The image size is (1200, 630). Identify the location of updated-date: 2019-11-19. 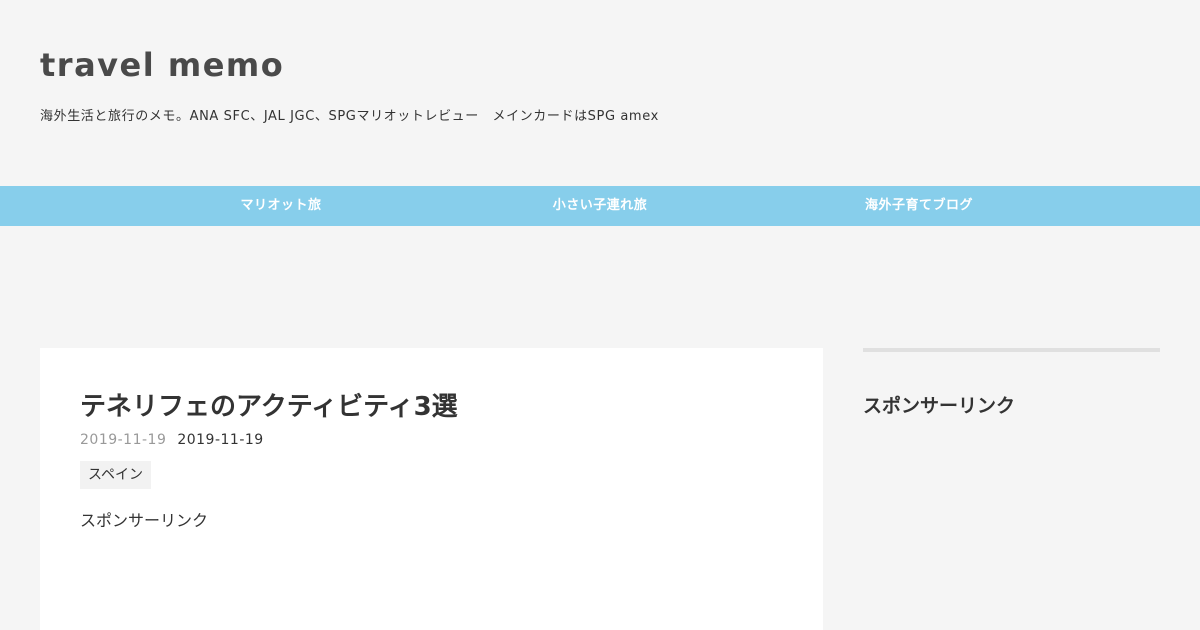
(220, 440).